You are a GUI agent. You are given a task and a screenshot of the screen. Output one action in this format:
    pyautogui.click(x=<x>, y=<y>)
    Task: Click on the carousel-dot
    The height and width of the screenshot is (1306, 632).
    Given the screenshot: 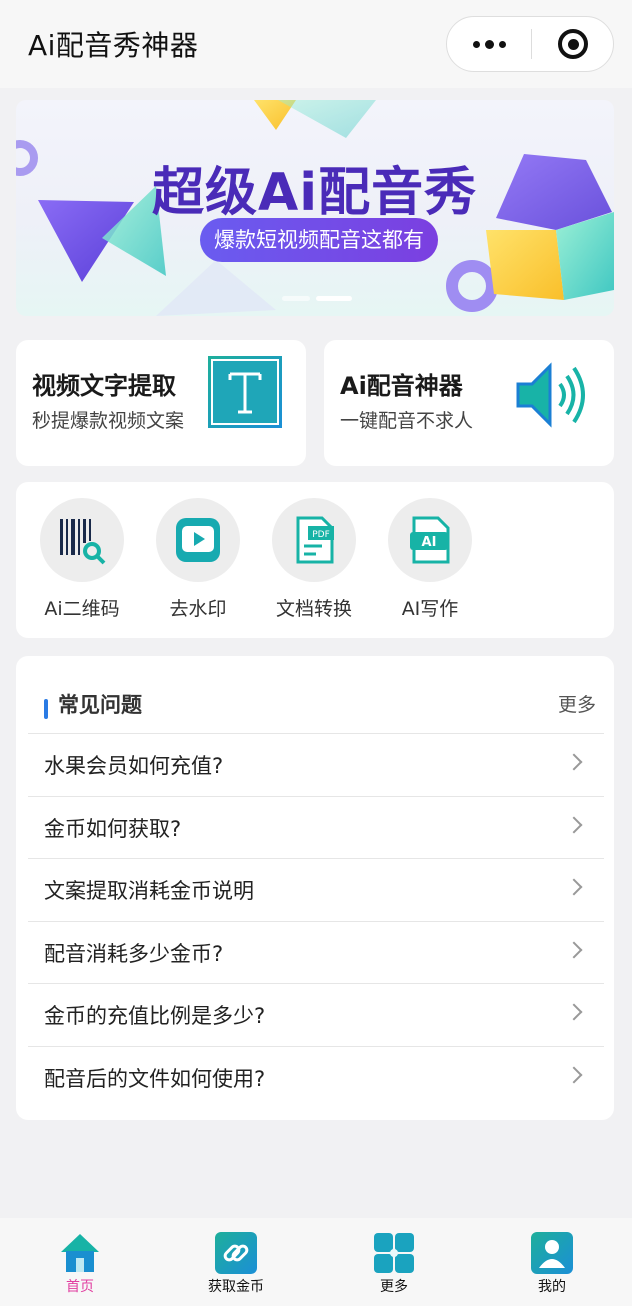 What is the action you would take?
    pyautogui.click(x=296, y=298)
    